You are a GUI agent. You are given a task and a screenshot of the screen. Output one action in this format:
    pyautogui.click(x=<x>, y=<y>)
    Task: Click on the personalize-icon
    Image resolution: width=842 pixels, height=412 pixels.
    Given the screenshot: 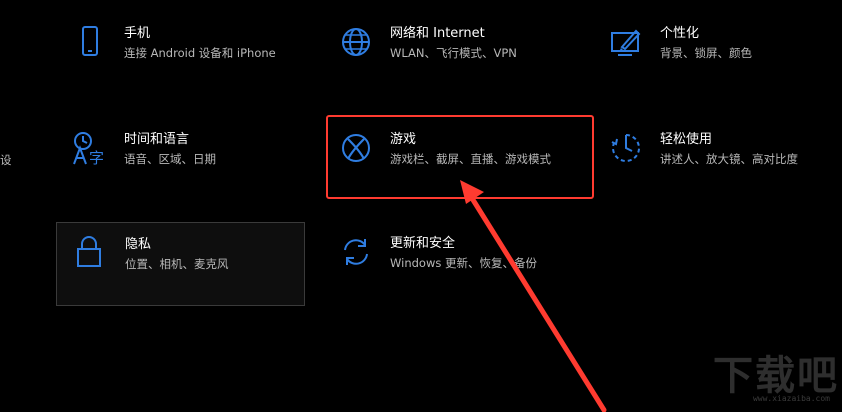 What is the action you would take?
    pyautogui.click(x=626, y=42)
    